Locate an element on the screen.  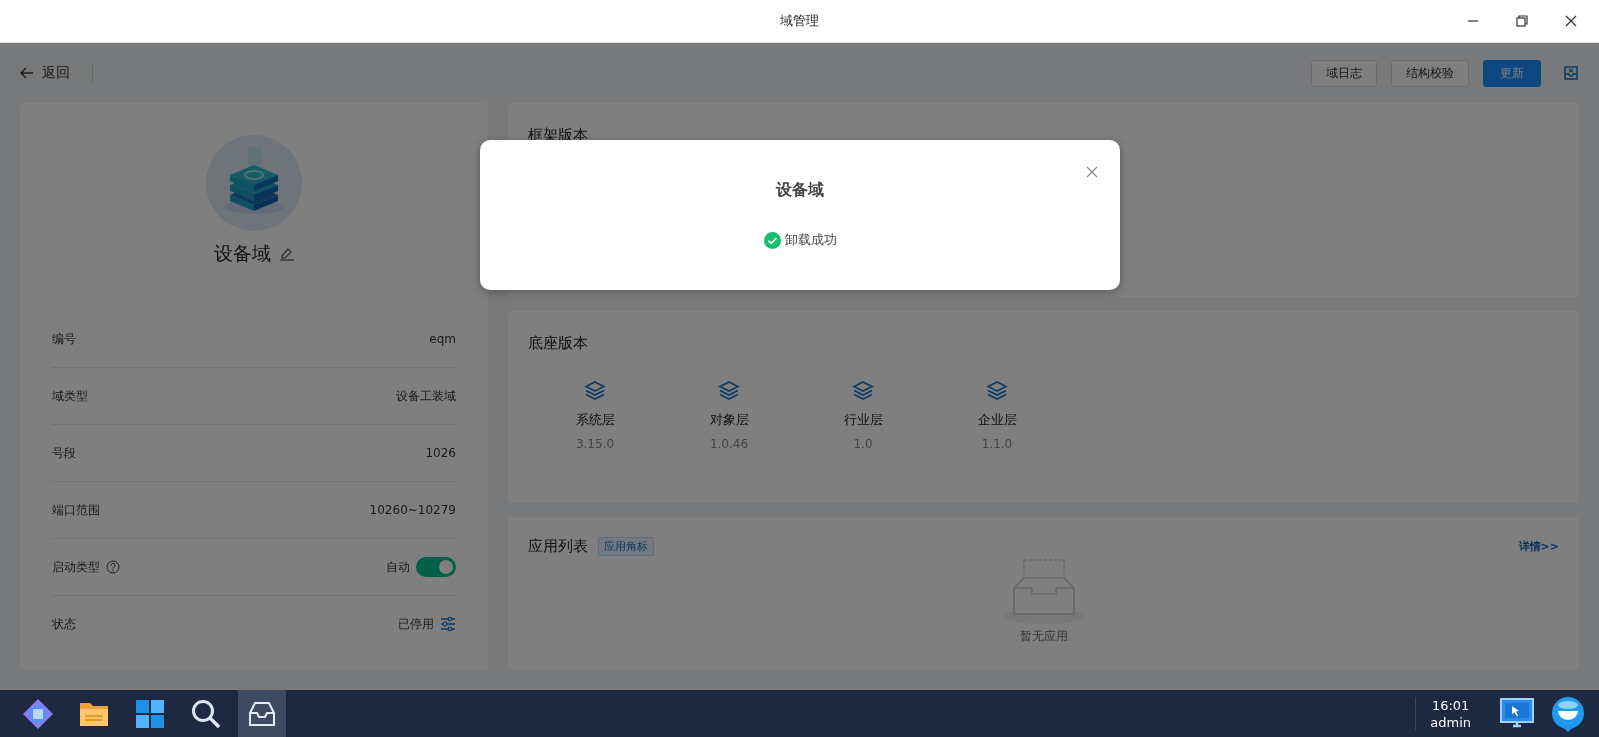
server-stack-icon is located at coordinates (254, 183).